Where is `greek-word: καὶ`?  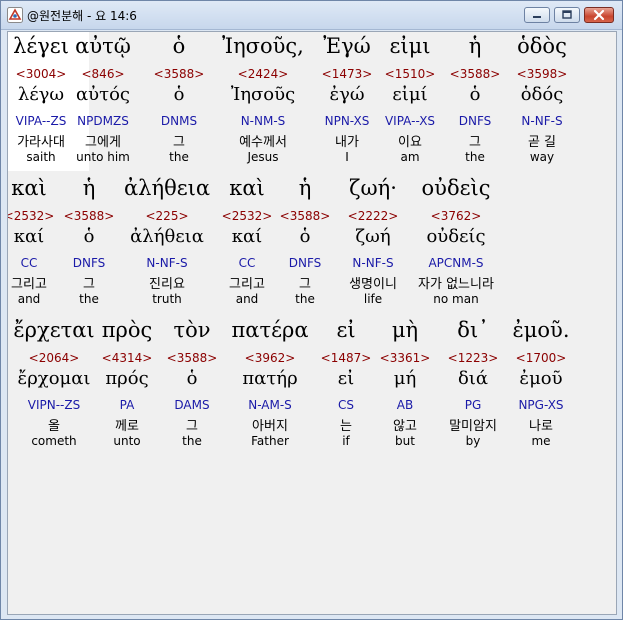 greek-word: καὶ is located at coordinates (29, 188).